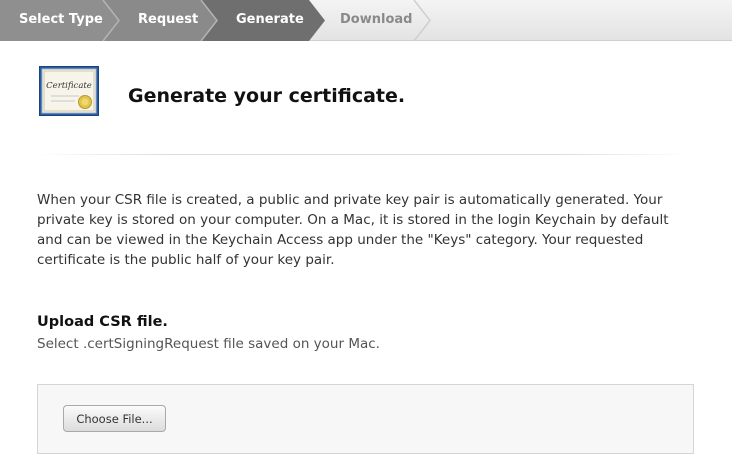 The height and width of the screenshot is (471, 732). Describe the element at coordinates (69, 86) in the screenshot. I see `certificate-icon-text: Certificate` at that location.